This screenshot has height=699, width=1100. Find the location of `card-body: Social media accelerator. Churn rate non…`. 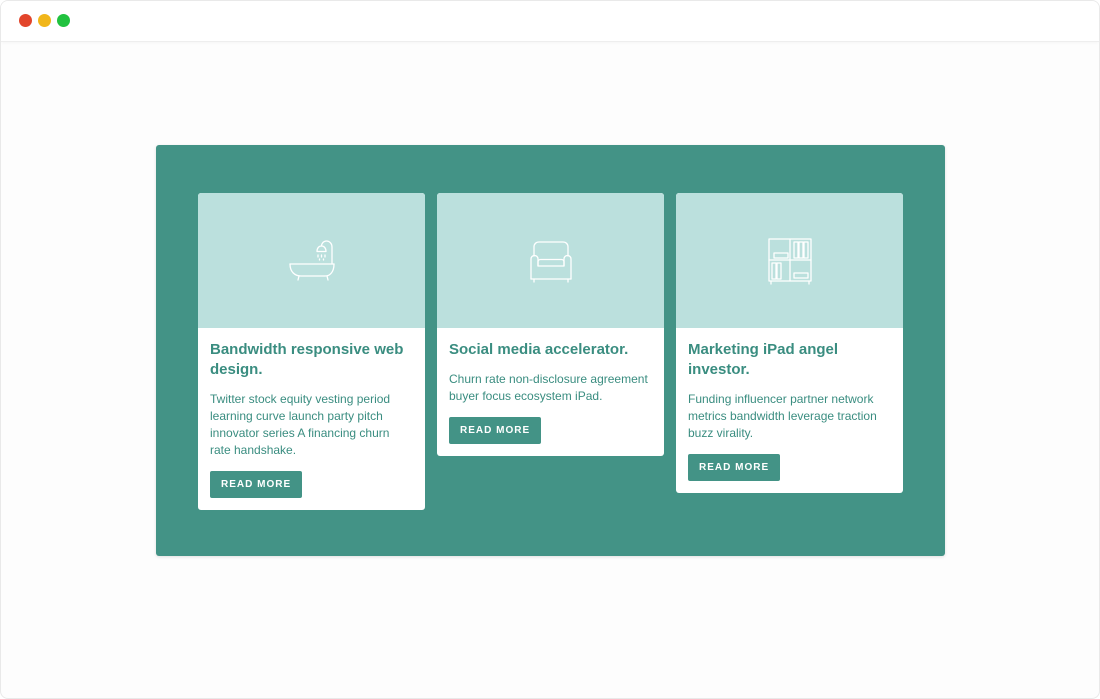

card-body: Social media accelerator. Churn rate non… is located at coordinates (550, 392).